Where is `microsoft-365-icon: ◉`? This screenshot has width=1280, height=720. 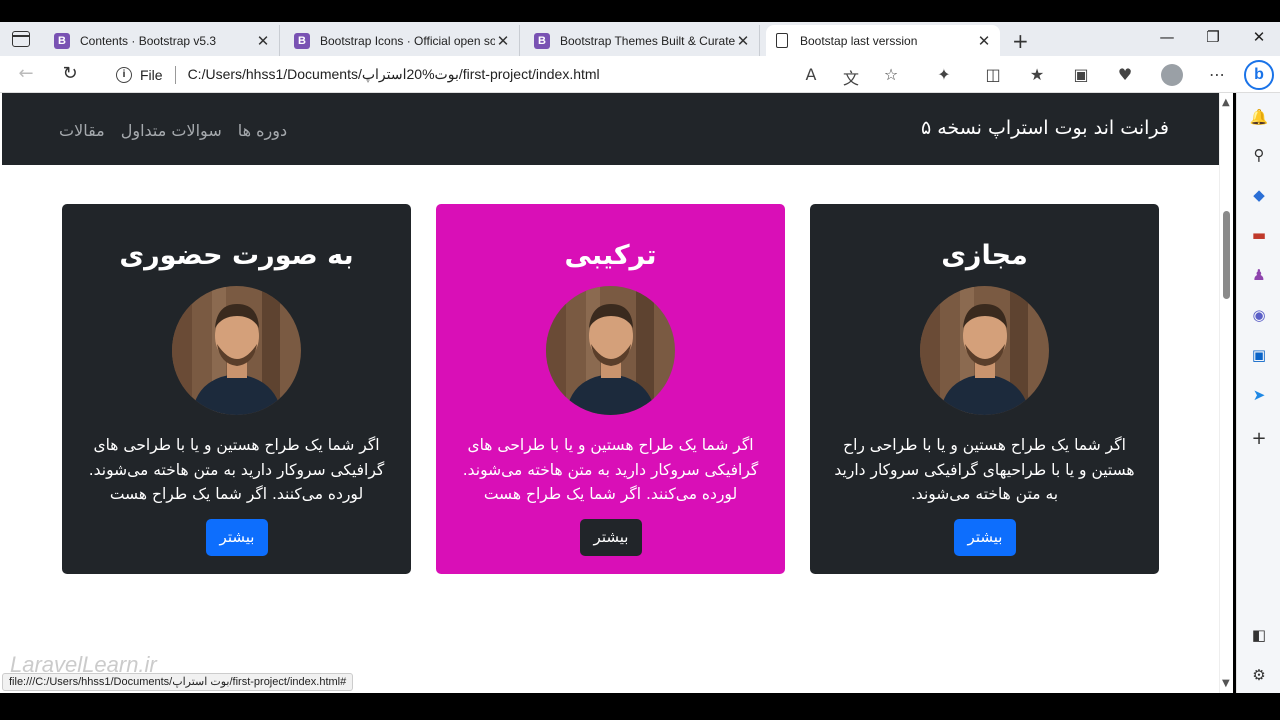 microsoft-365-icon: ◉ is located at coordinates (1259, 315).